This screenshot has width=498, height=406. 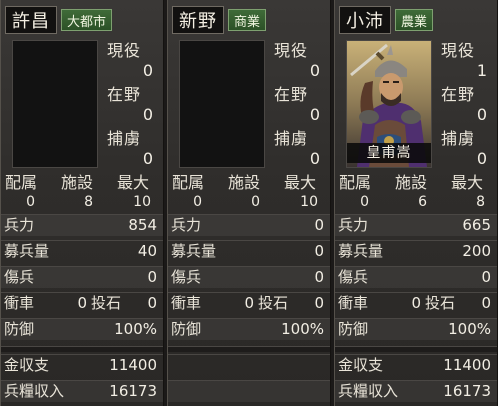 What do you see at coordinates (309, 202) in the screenshot?
I see `max-value: 10` at bounding box center [309, 202].